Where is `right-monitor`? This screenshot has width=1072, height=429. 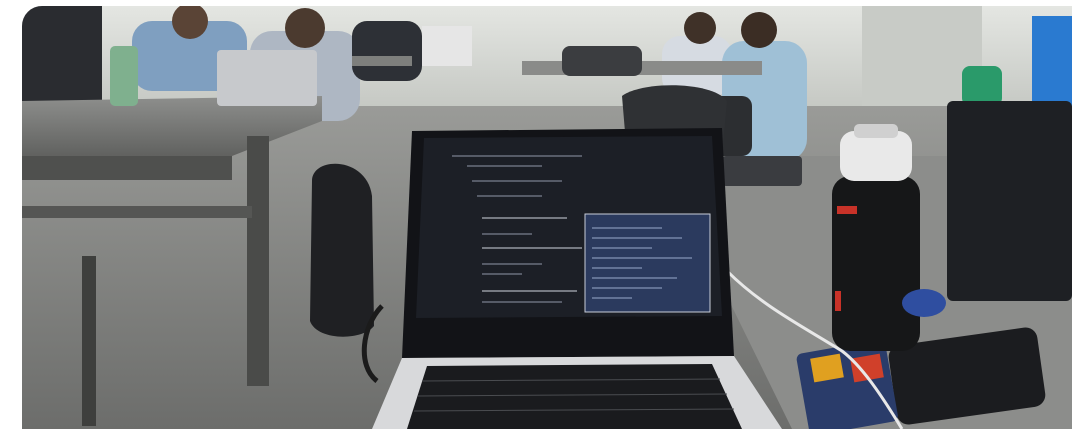
right-monitor is located at coordinates (1009, 201).